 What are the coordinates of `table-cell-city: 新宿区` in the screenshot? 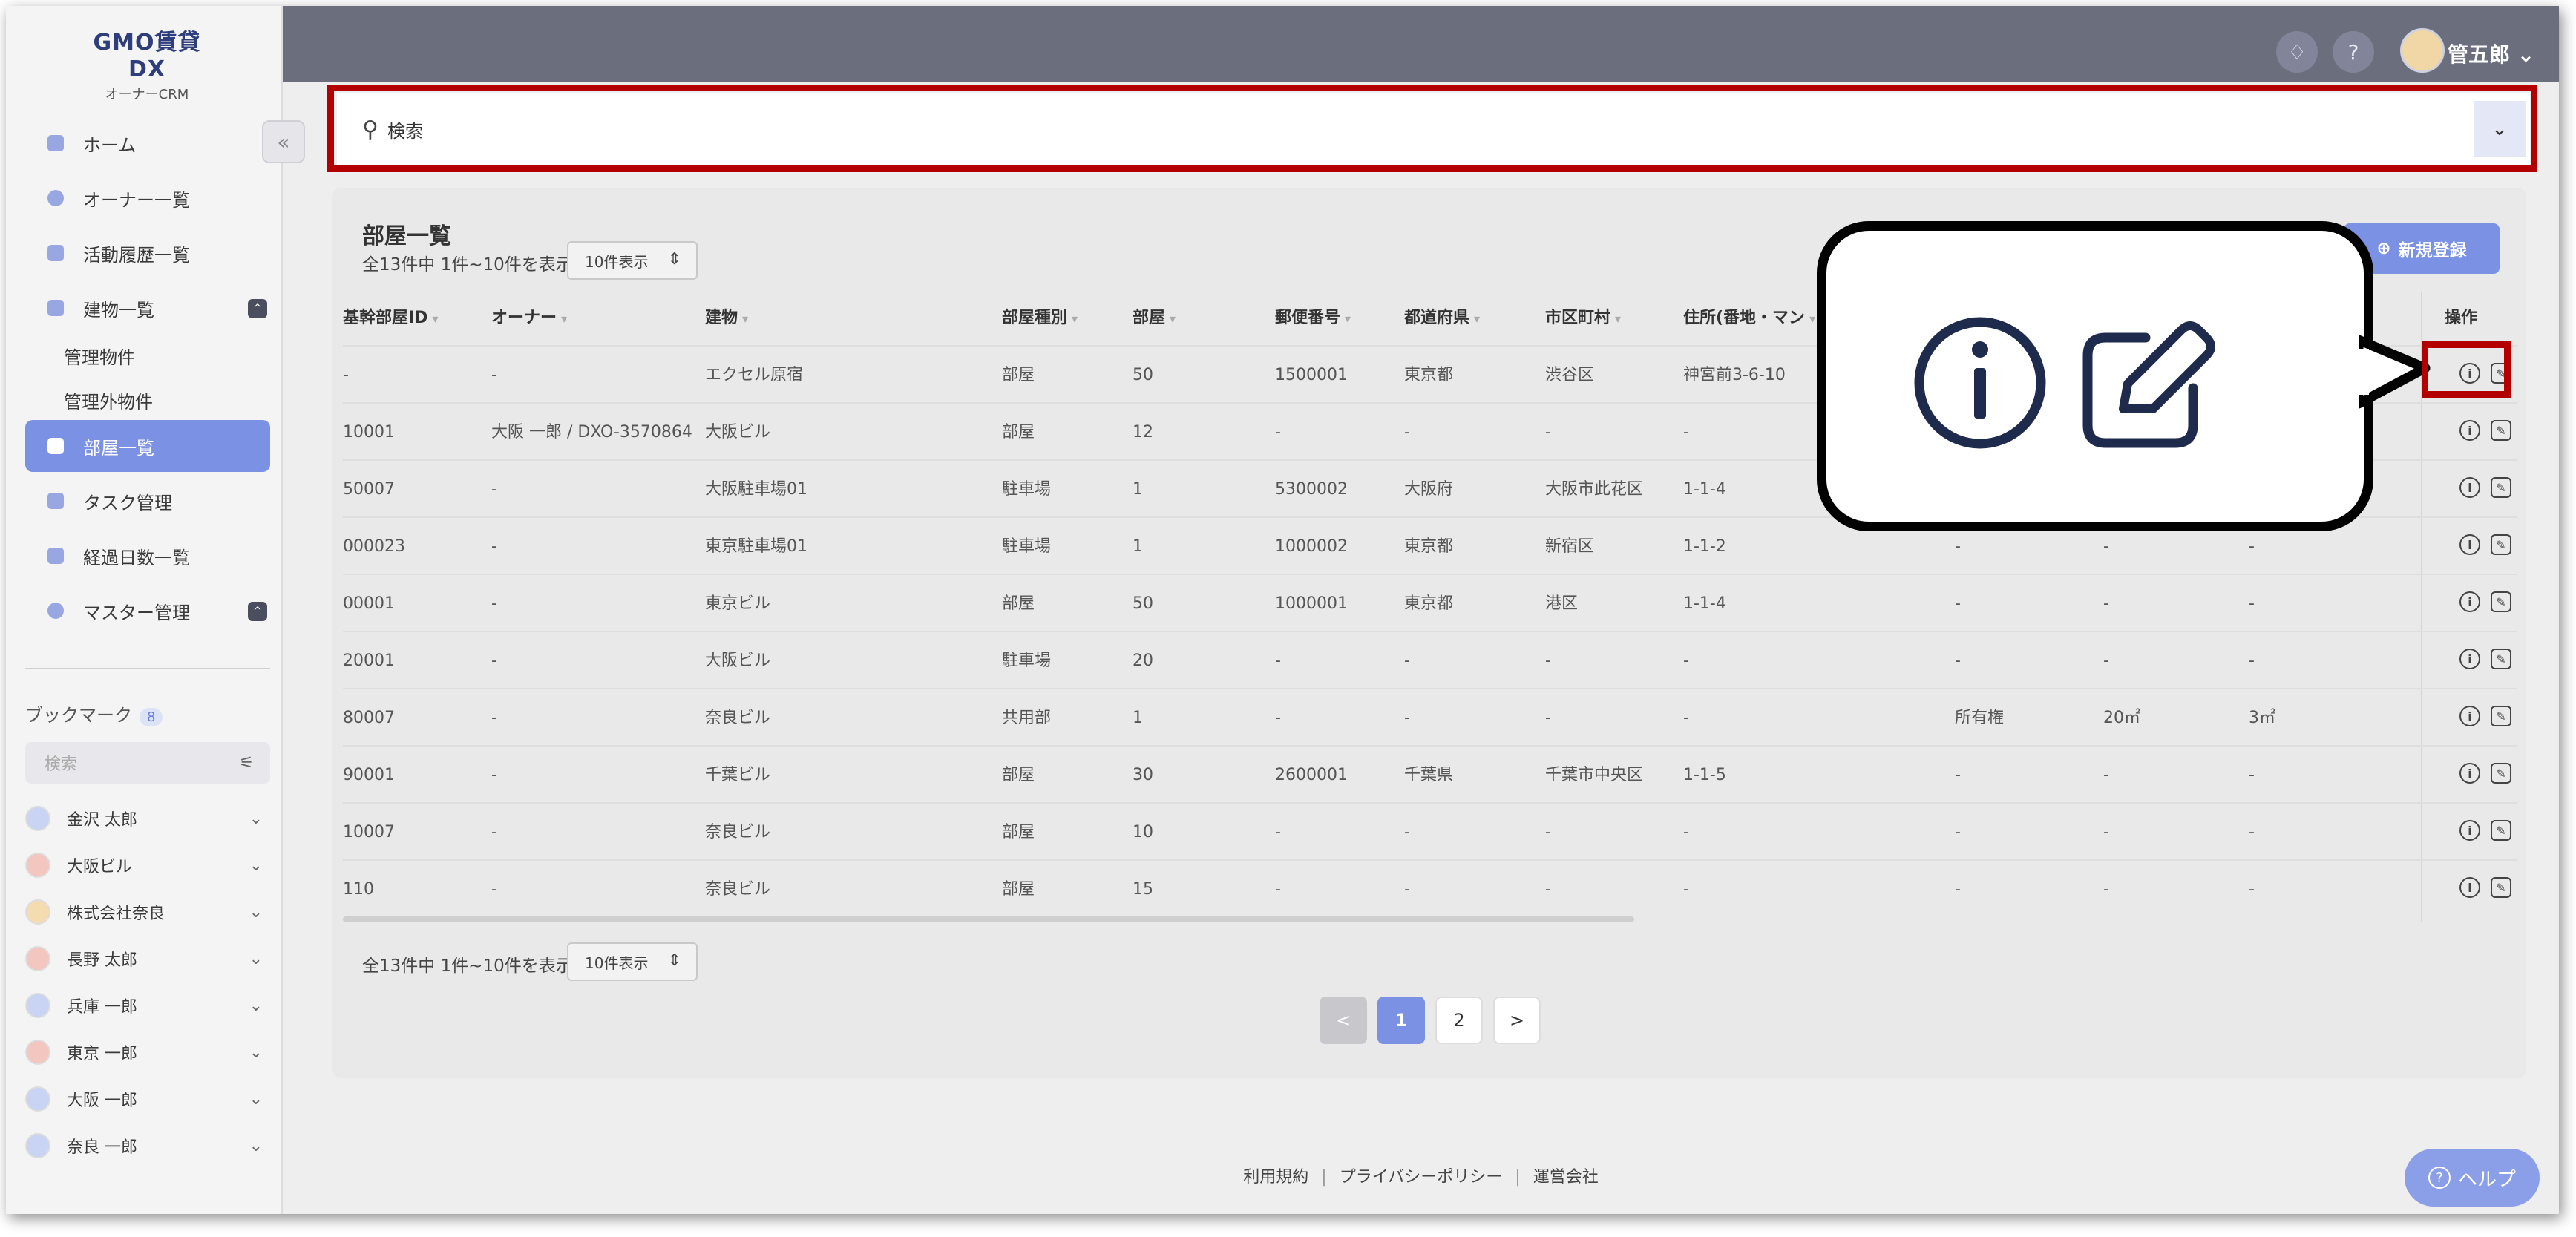 It's located at (1570, 546).